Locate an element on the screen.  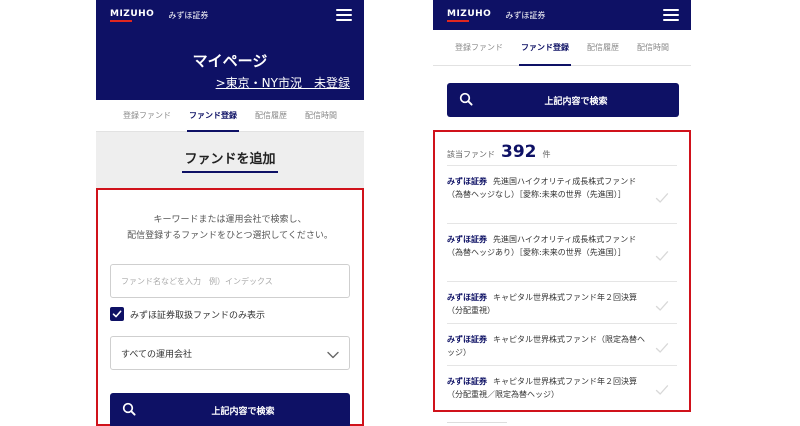
mypage-banner: マイページ >東京・NY市況 未登録 is located at coordinates (230, 65).